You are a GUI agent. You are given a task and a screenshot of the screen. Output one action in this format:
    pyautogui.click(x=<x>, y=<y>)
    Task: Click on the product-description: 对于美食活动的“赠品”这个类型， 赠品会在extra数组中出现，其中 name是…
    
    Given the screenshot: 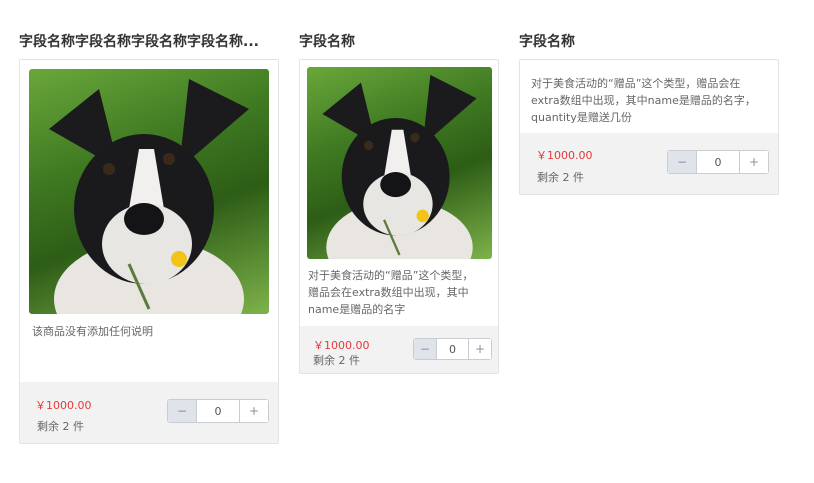 What is the action you would take?
    pyautogui.click(x=403, y=292)
    